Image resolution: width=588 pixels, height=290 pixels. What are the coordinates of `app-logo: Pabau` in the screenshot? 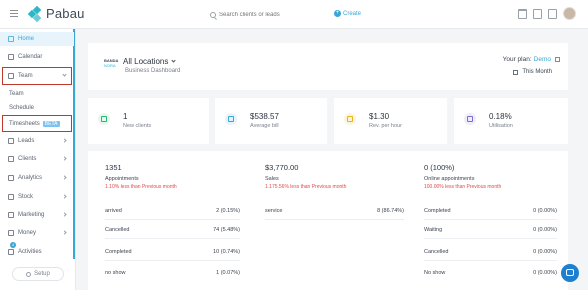 It's located at (56, 13).